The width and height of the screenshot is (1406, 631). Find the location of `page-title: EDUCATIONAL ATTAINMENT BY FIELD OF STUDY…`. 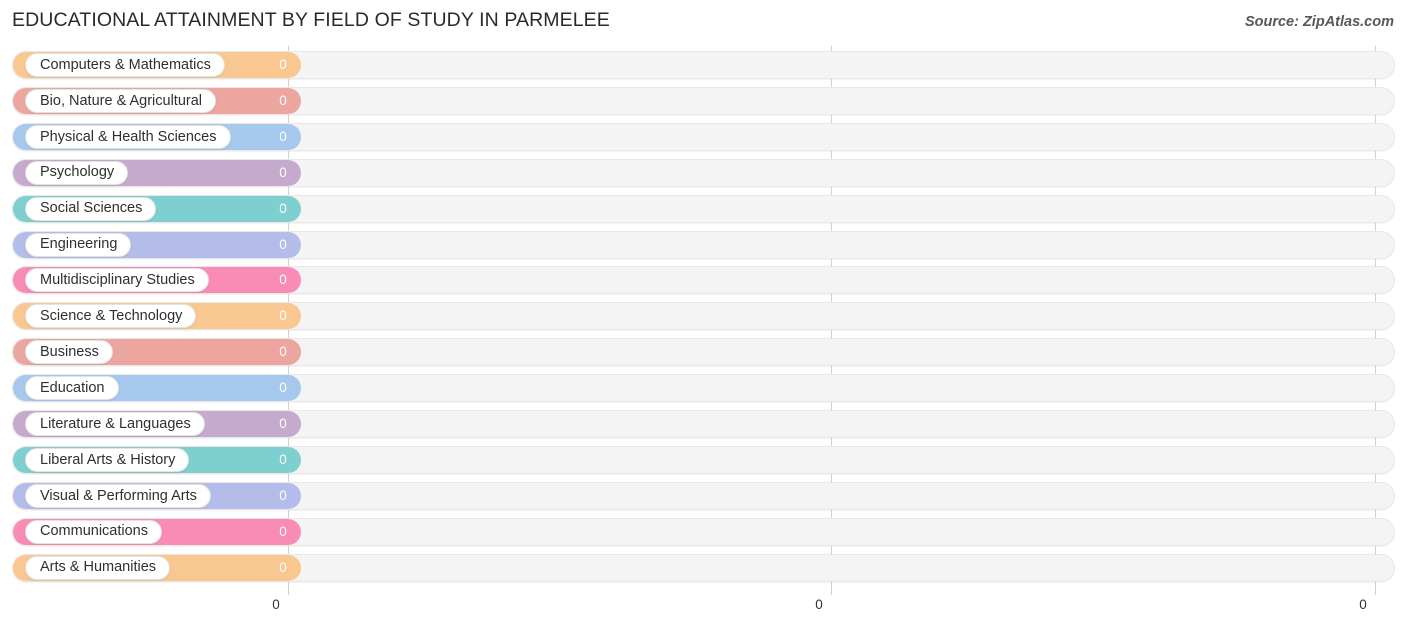

page-title: EDUCATIONAL ATTAINMENT BY FIELD OF STUDY… is located at coordinates (311, 20).